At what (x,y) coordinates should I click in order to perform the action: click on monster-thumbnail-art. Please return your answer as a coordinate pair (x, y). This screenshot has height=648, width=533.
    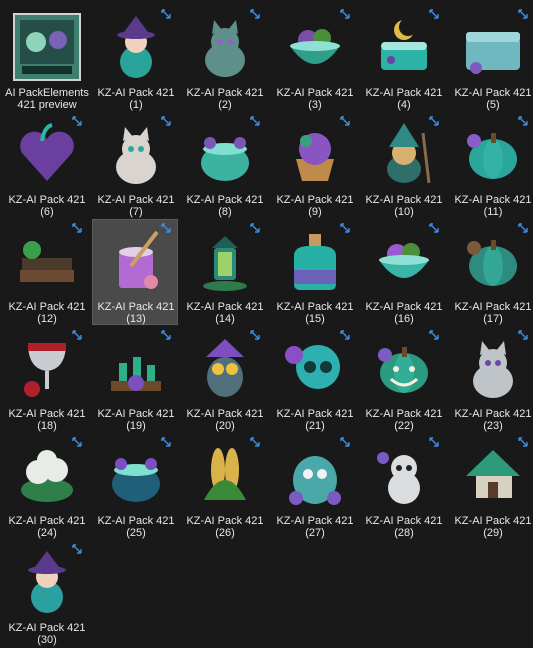
    Looking at the image, I should click on (315, 480).